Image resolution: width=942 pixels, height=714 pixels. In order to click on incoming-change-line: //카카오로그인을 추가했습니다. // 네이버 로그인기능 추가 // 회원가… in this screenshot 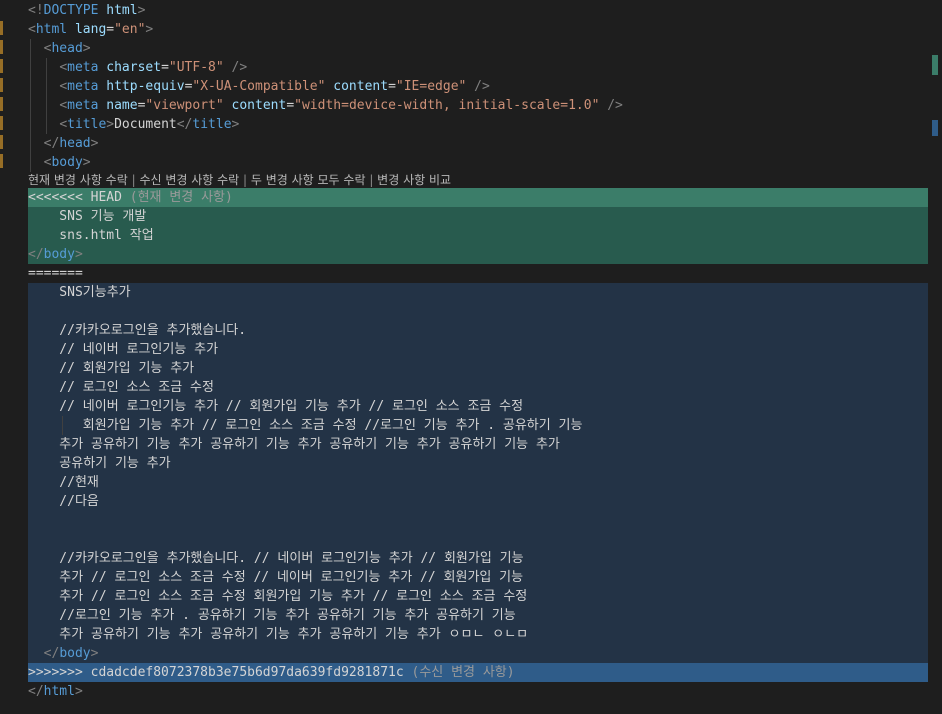, I will do `click(479, 558)`.